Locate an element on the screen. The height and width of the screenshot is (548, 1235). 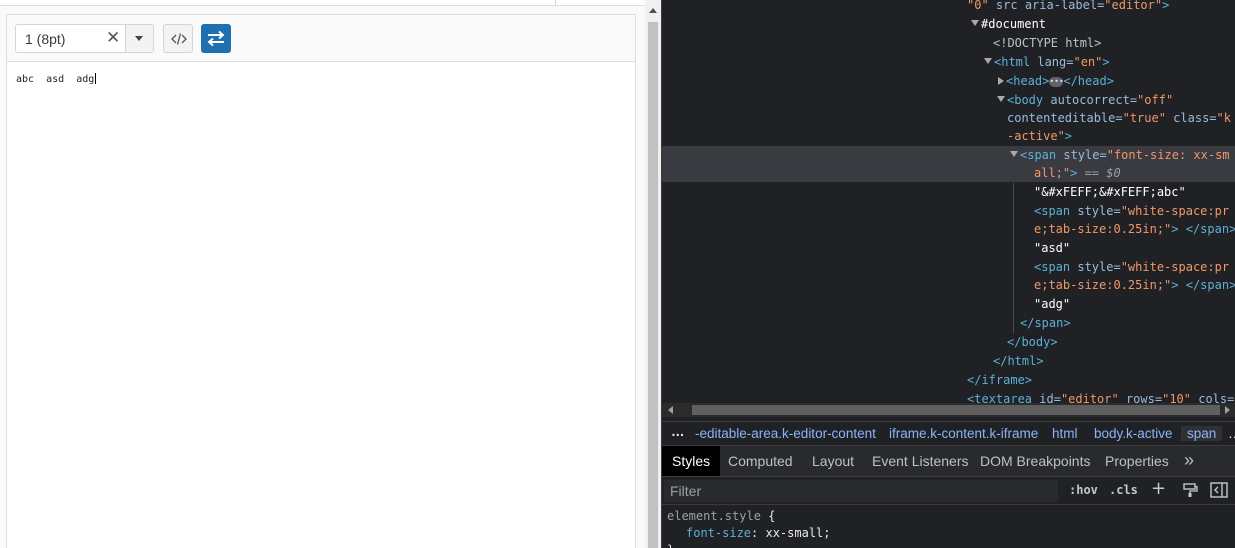
page-scroll-thumb is located at coordinates (653, 285).